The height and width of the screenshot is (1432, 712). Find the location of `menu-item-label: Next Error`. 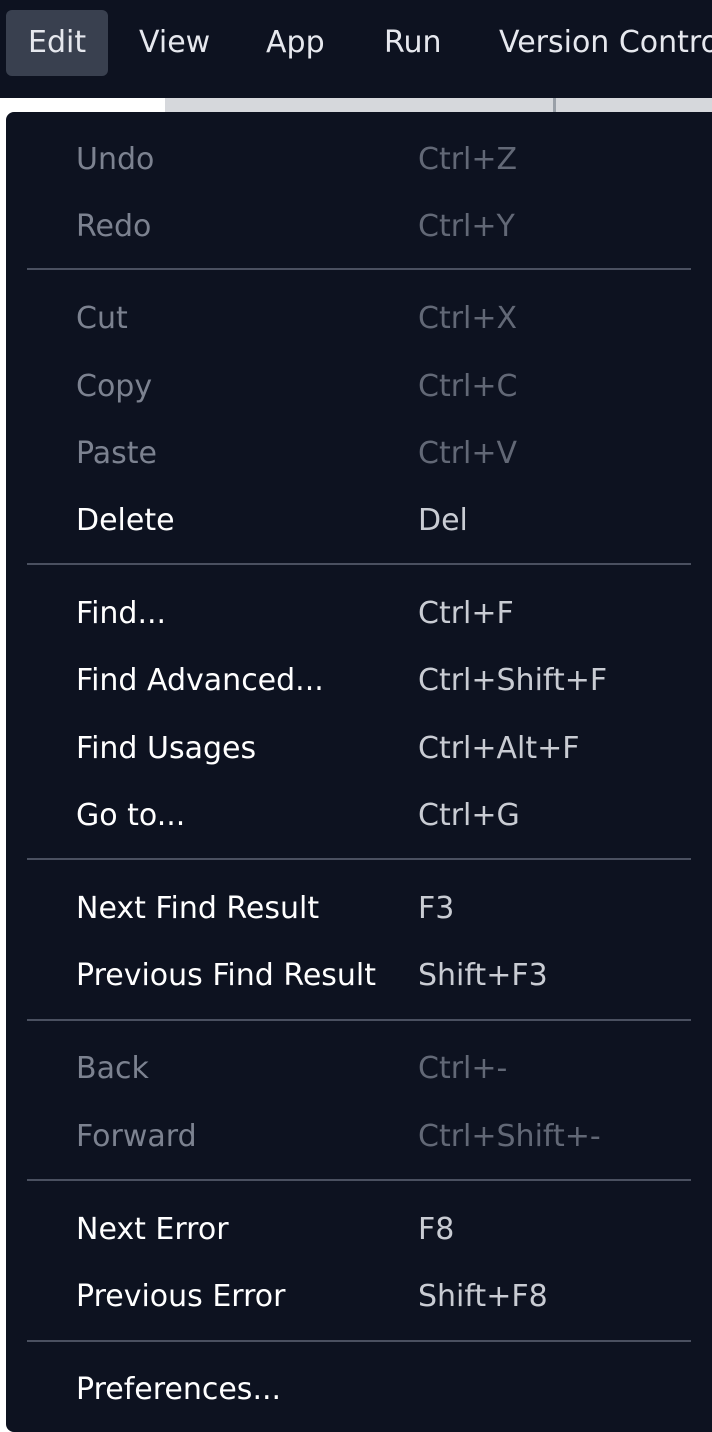

menu-item-label: Next Error is located at coordinates (152, 1229).